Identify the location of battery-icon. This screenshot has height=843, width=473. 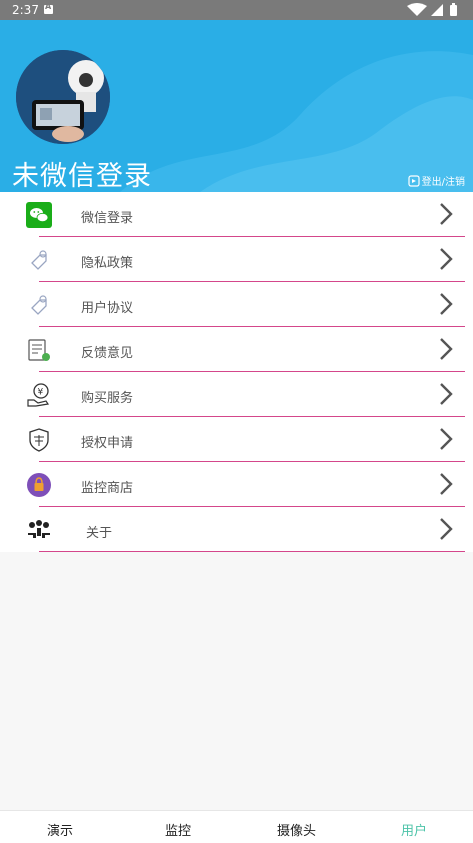
(453, 9).